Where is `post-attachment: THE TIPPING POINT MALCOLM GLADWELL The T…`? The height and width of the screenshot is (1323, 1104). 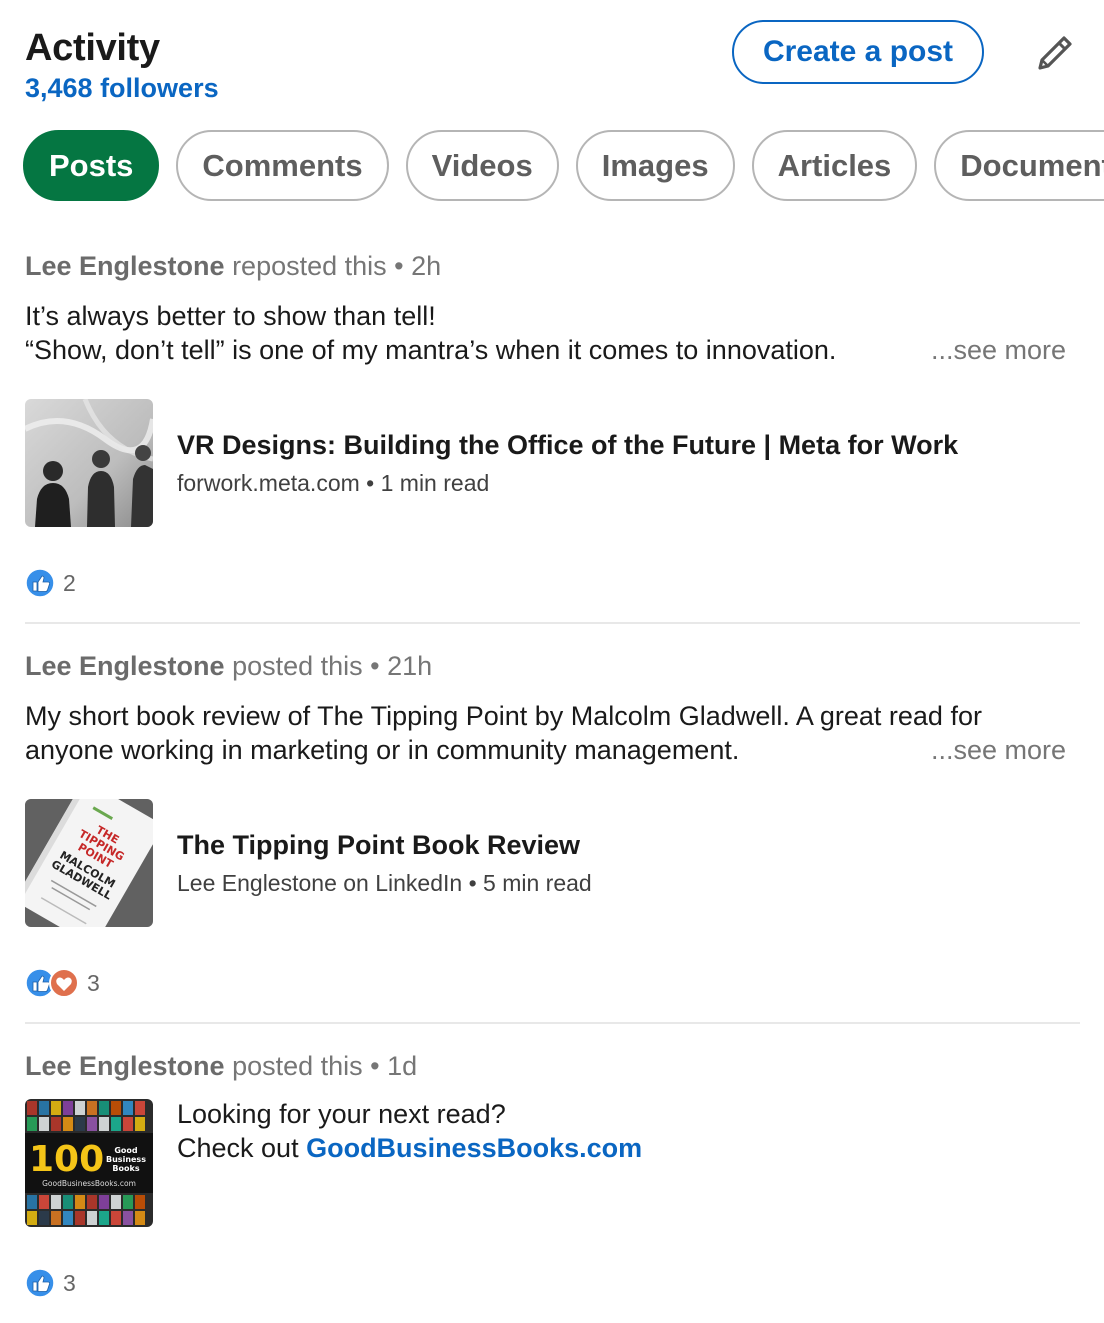 post-attachment: THE TIPPING POINT MALCOLM GLADWELL The T… is located at coordinates (308, 863).